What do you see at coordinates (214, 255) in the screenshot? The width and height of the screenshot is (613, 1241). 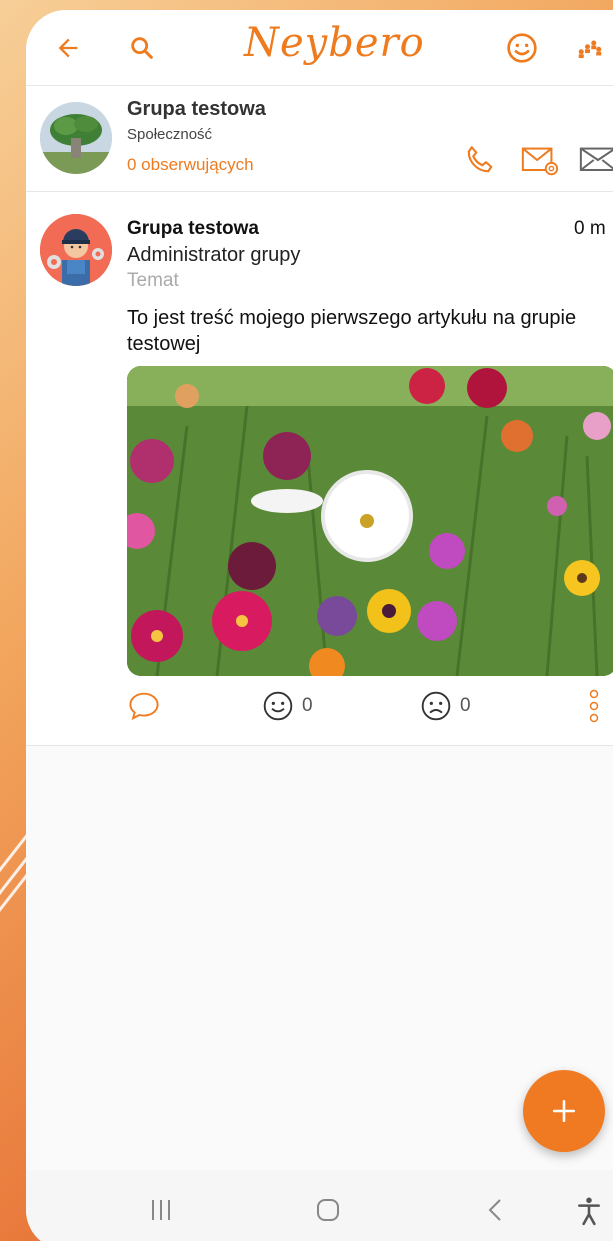 I see `author-role: Administrator grupy` at bounding box center [214, 255].